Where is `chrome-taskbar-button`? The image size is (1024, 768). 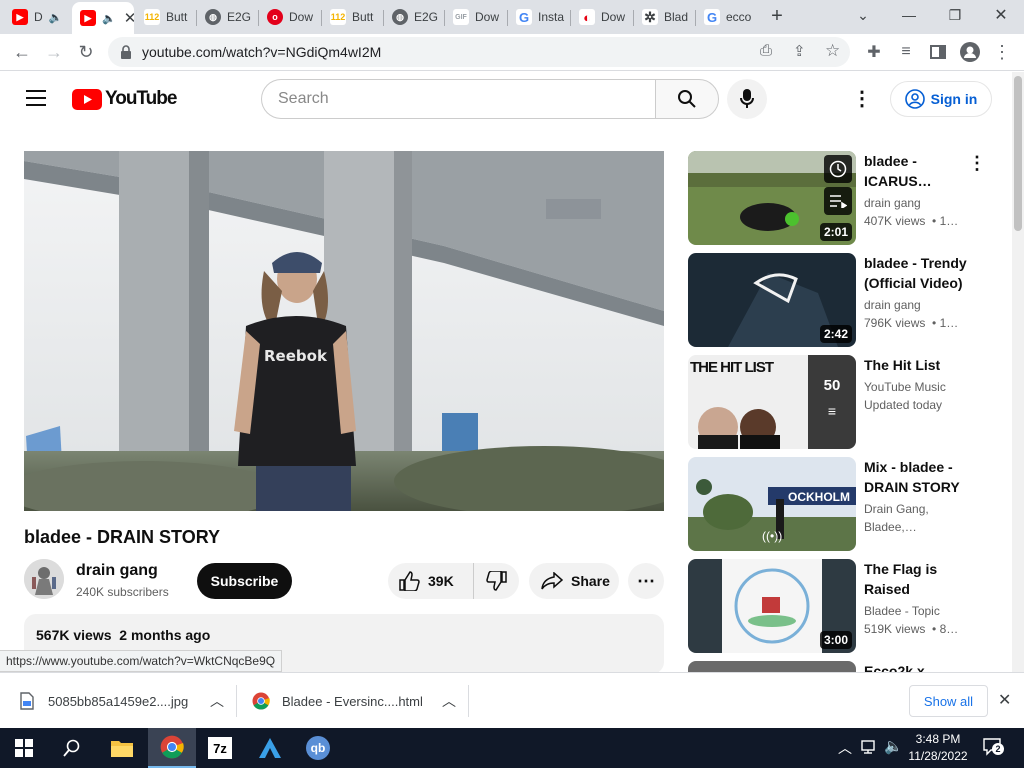 chrome-taskbar-button is located at coordinates (172, 748).